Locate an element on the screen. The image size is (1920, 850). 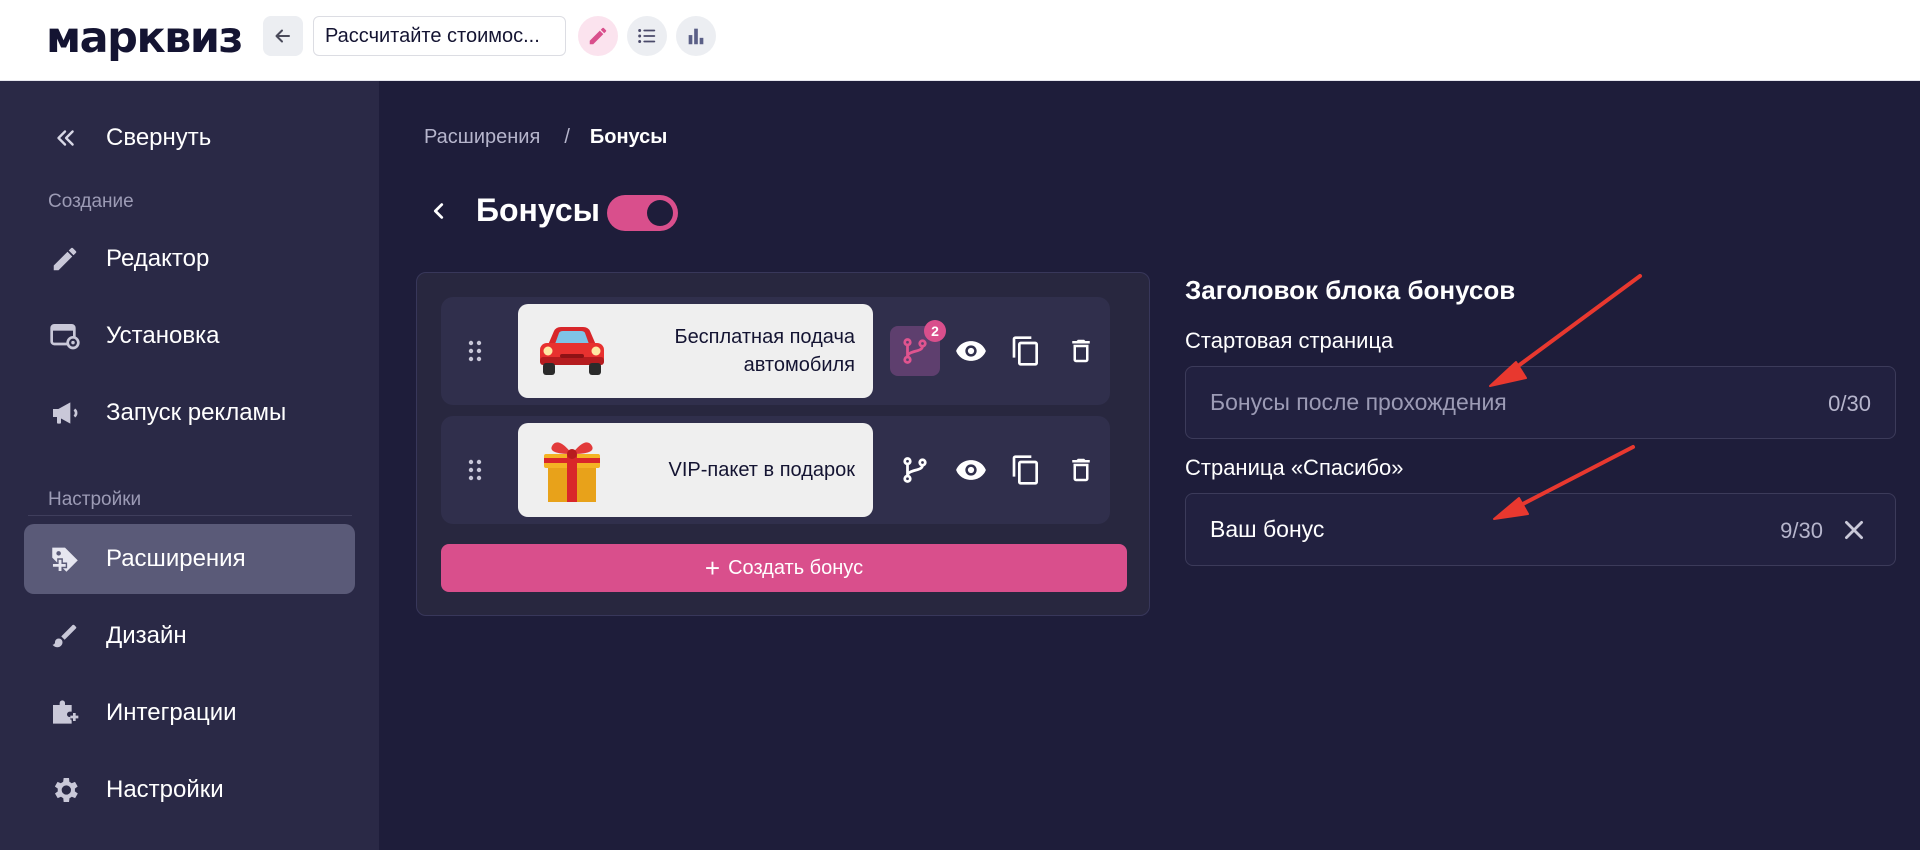
back-button is located at coordinates (283, 36).